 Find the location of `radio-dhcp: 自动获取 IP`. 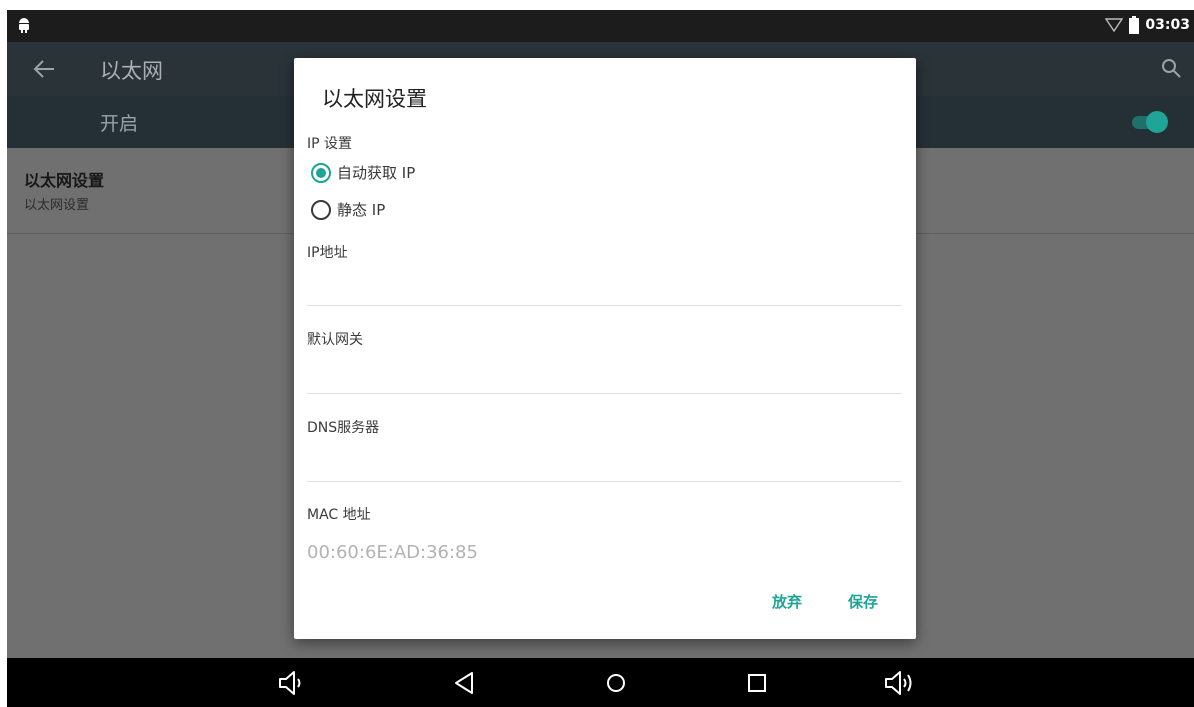

radio-dhcp: 自动获取 IP is located at coordinates (363, 172).